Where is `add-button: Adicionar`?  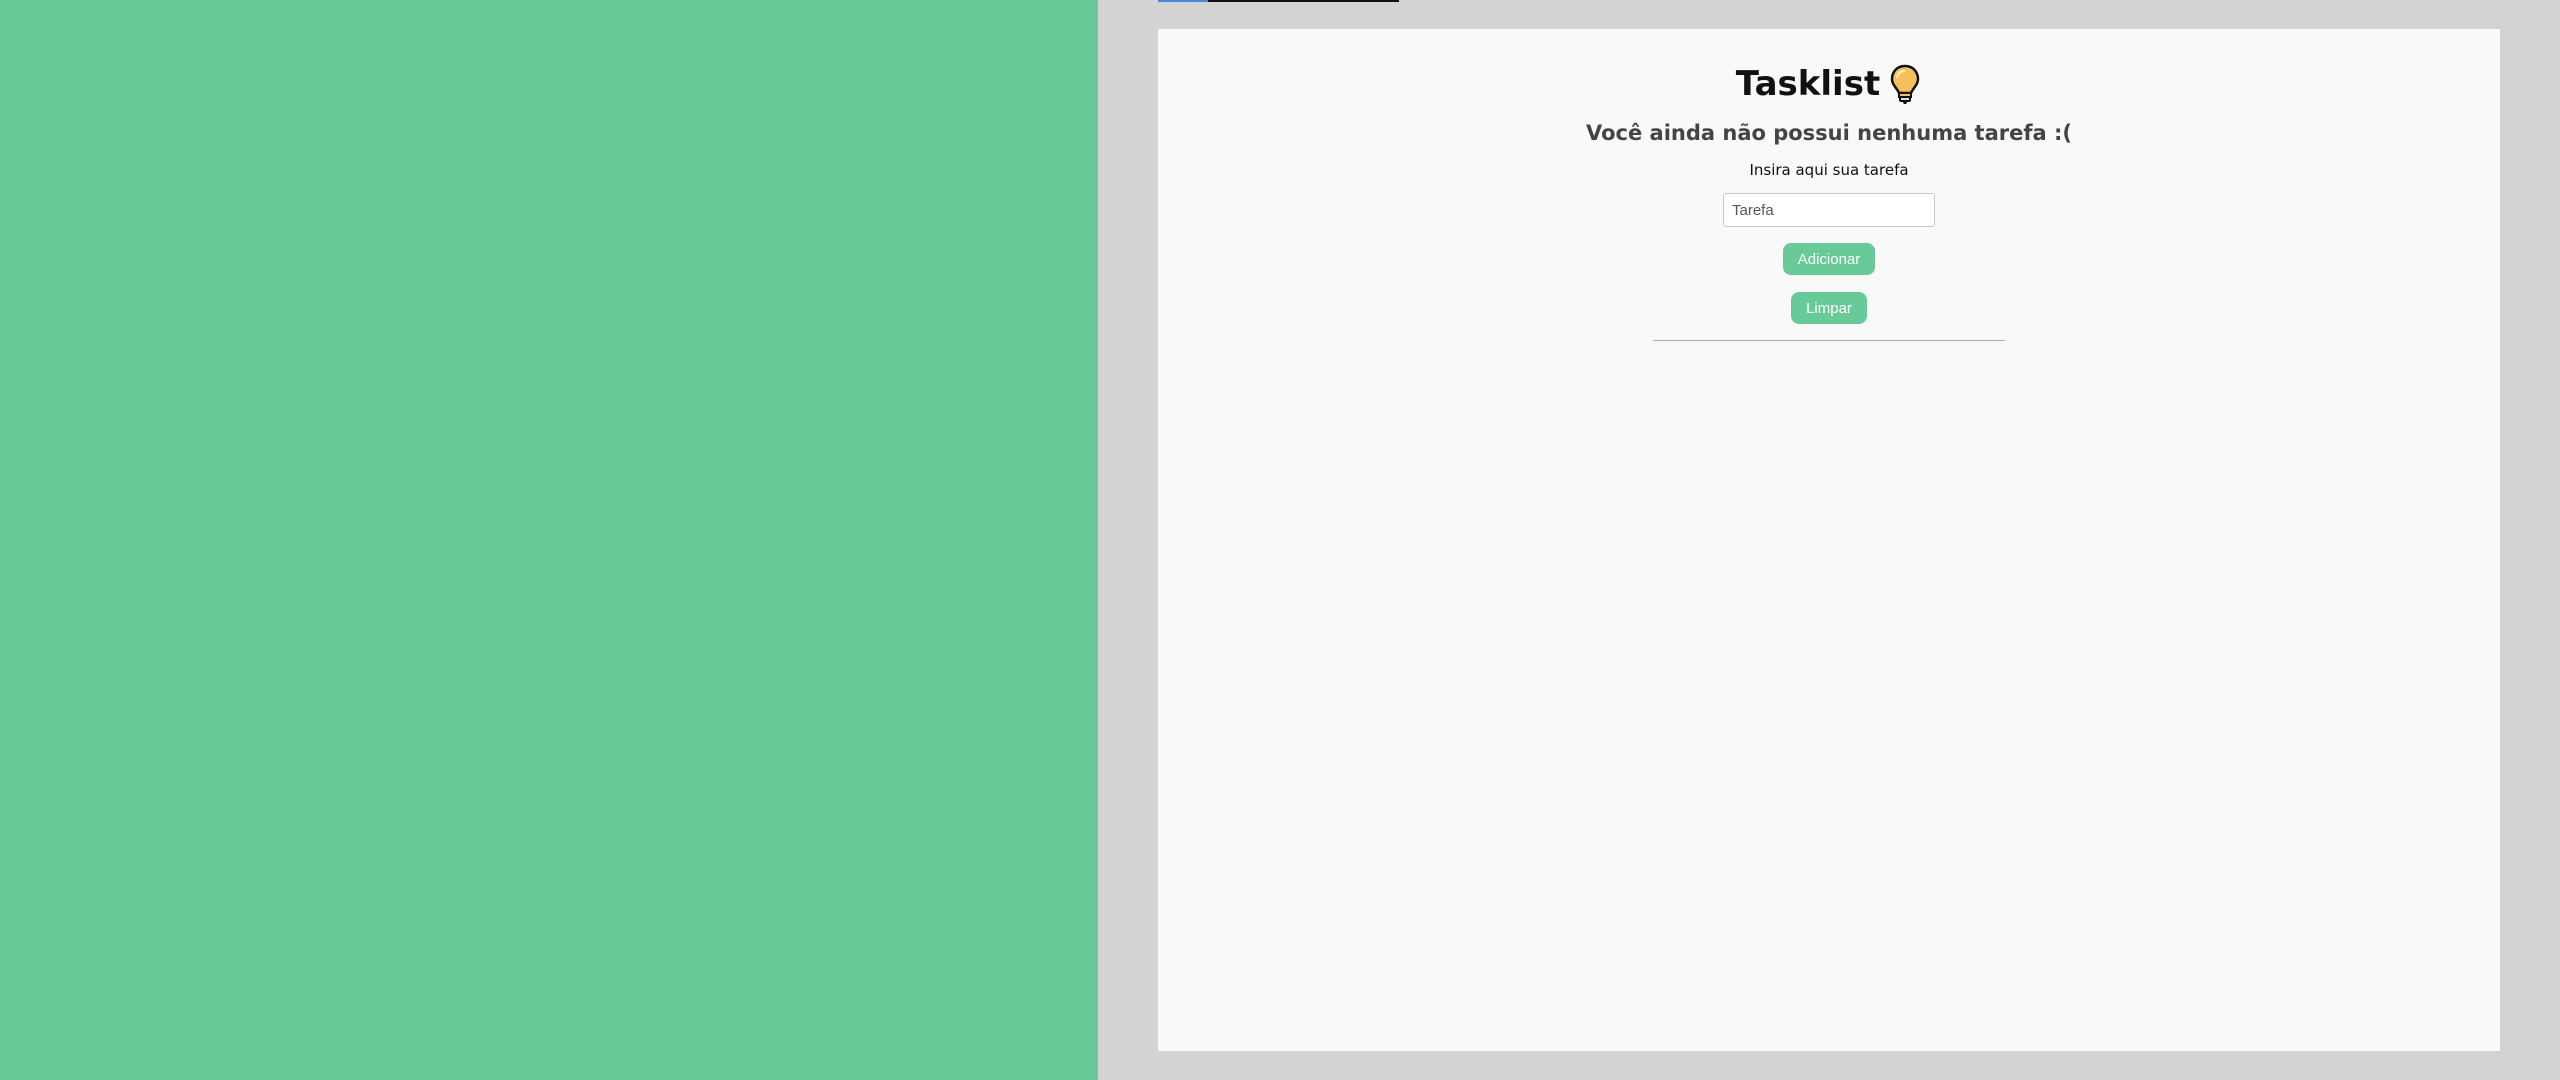 add-button: Adicionar is located at coordinates (1829, 259).